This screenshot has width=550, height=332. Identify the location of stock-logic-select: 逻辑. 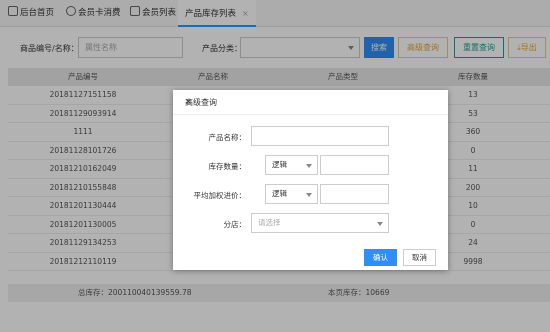
(291, 165).